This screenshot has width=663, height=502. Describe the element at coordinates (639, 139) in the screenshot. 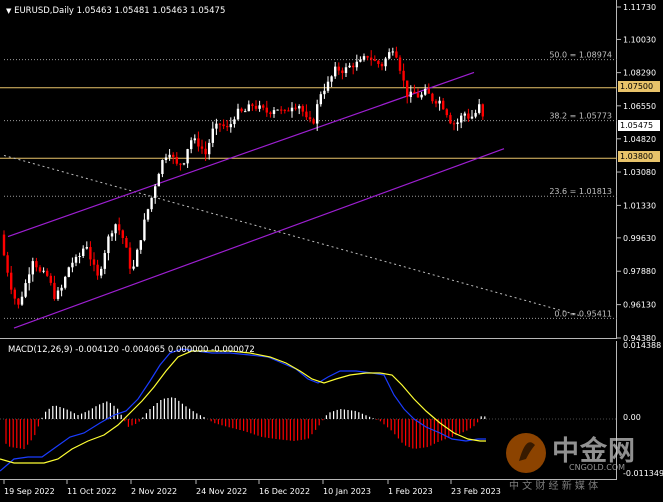

I see `price-axis-label: 1.04820` at that location.